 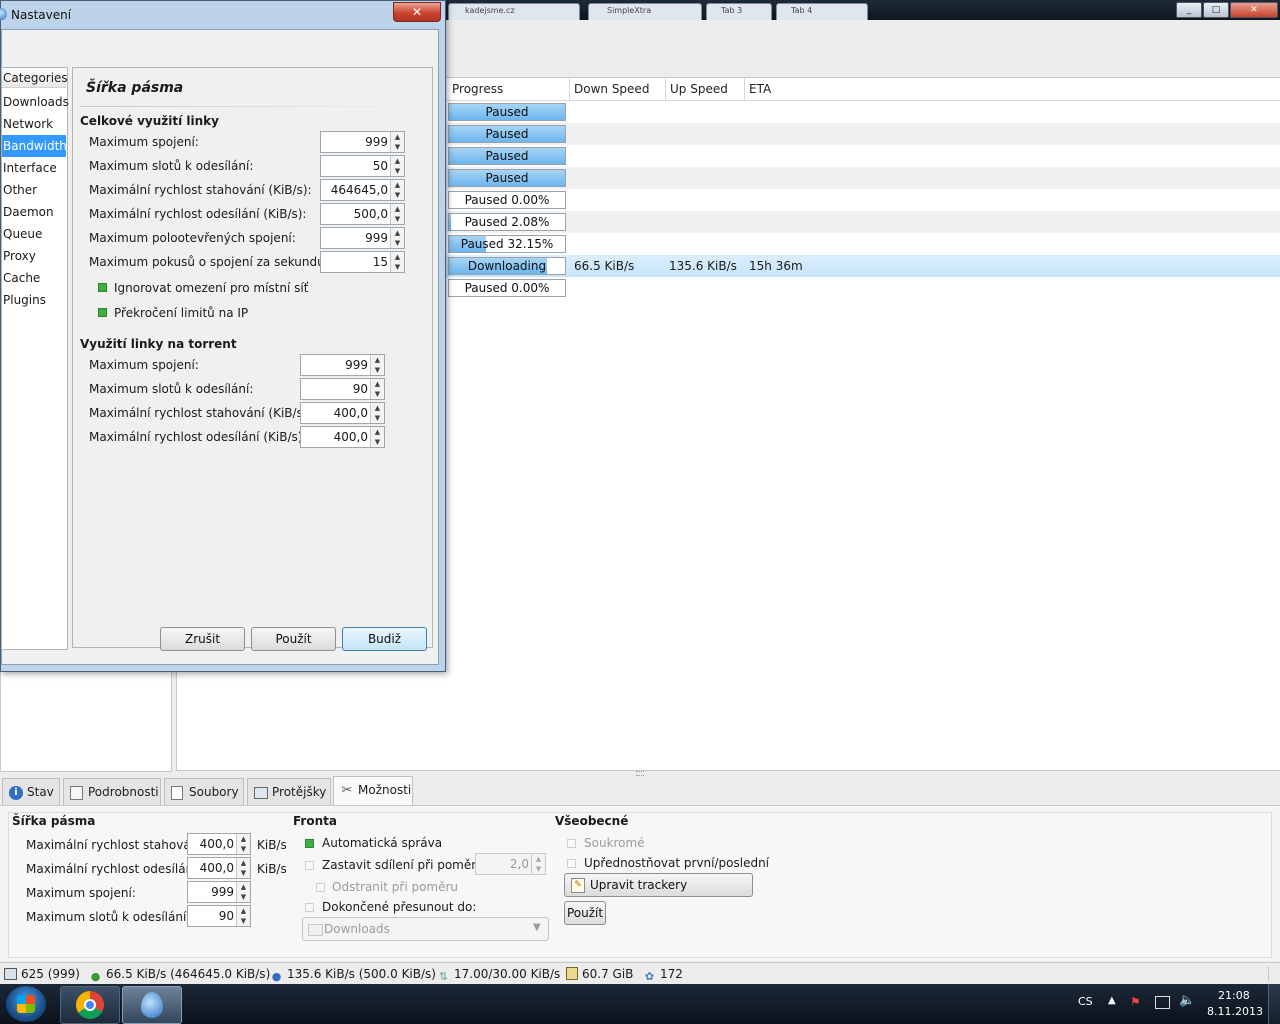 What do you see at coordinates (320, 887) in the screenshot?
I see `remove-at-ratio-checkbox` at bounding box center [320, 887].